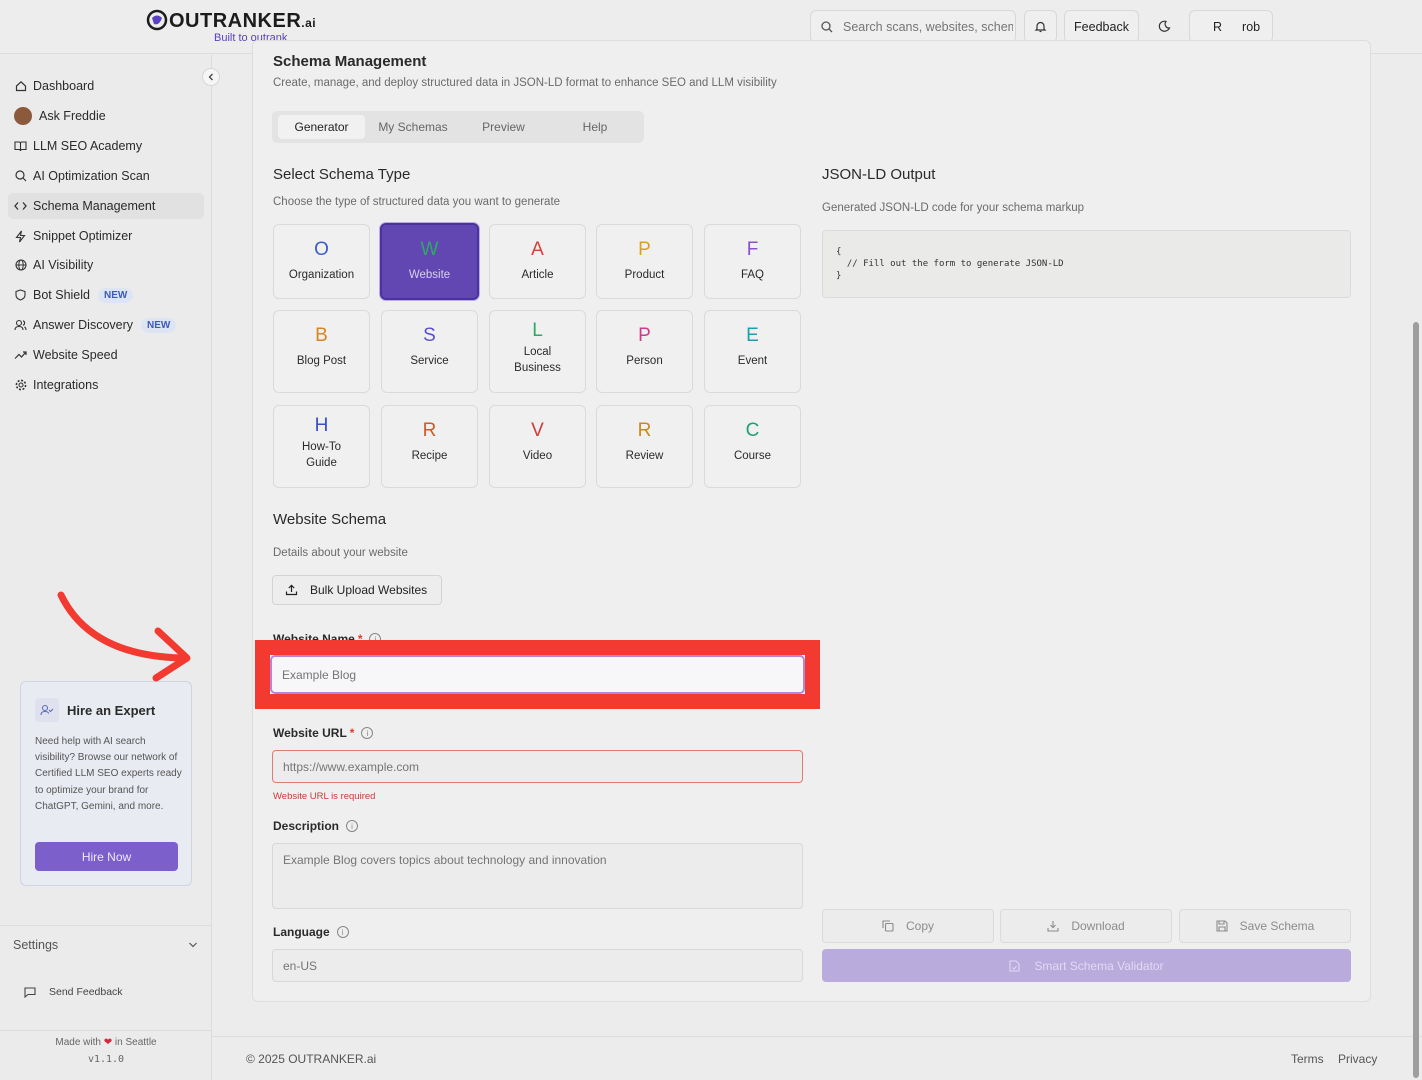  Describe the element at coordinates (73, 992) in the screenshot. I see `send-feedback-link: Send Feedback` at that location.